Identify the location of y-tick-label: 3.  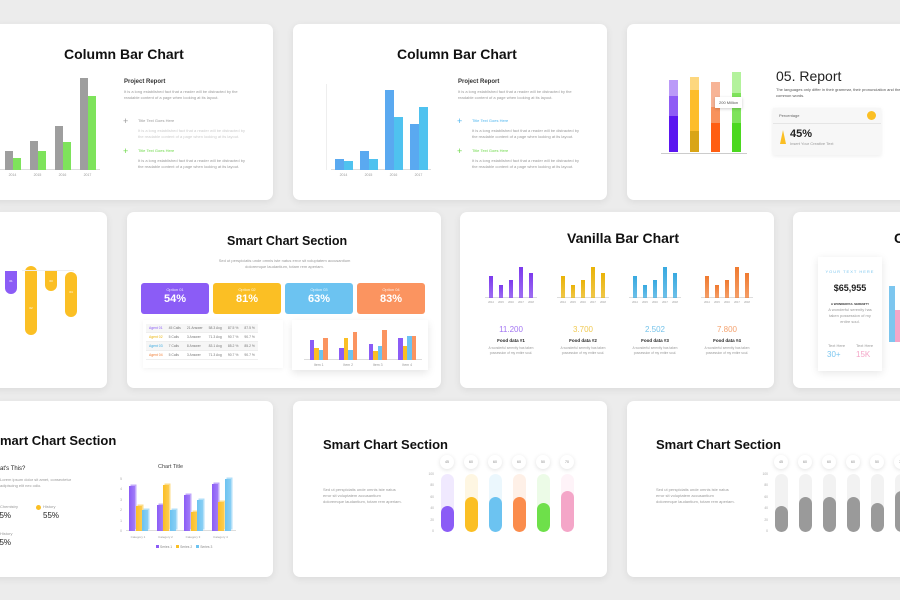
(121, 499).